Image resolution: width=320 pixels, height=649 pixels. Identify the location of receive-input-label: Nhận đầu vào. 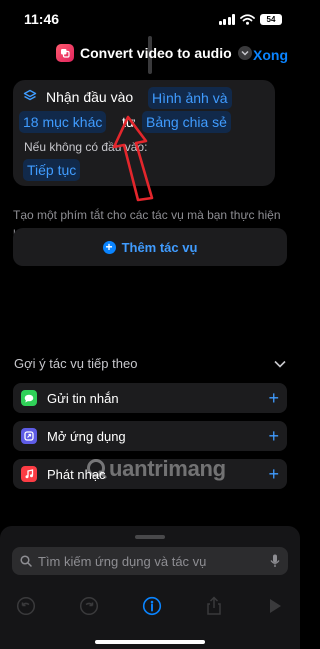
(90, 97).